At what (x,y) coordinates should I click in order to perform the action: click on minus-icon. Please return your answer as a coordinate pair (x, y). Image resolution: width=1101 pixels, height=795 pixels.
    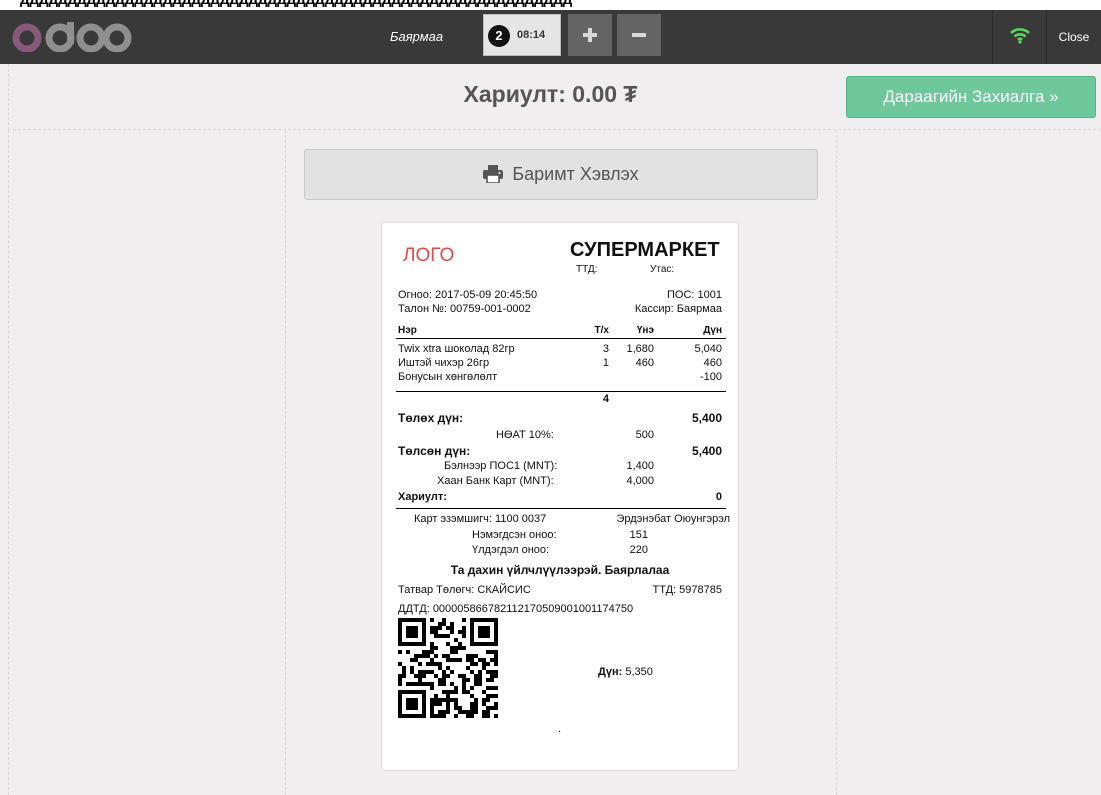
    Looking at the image, I should click on (639, 35).